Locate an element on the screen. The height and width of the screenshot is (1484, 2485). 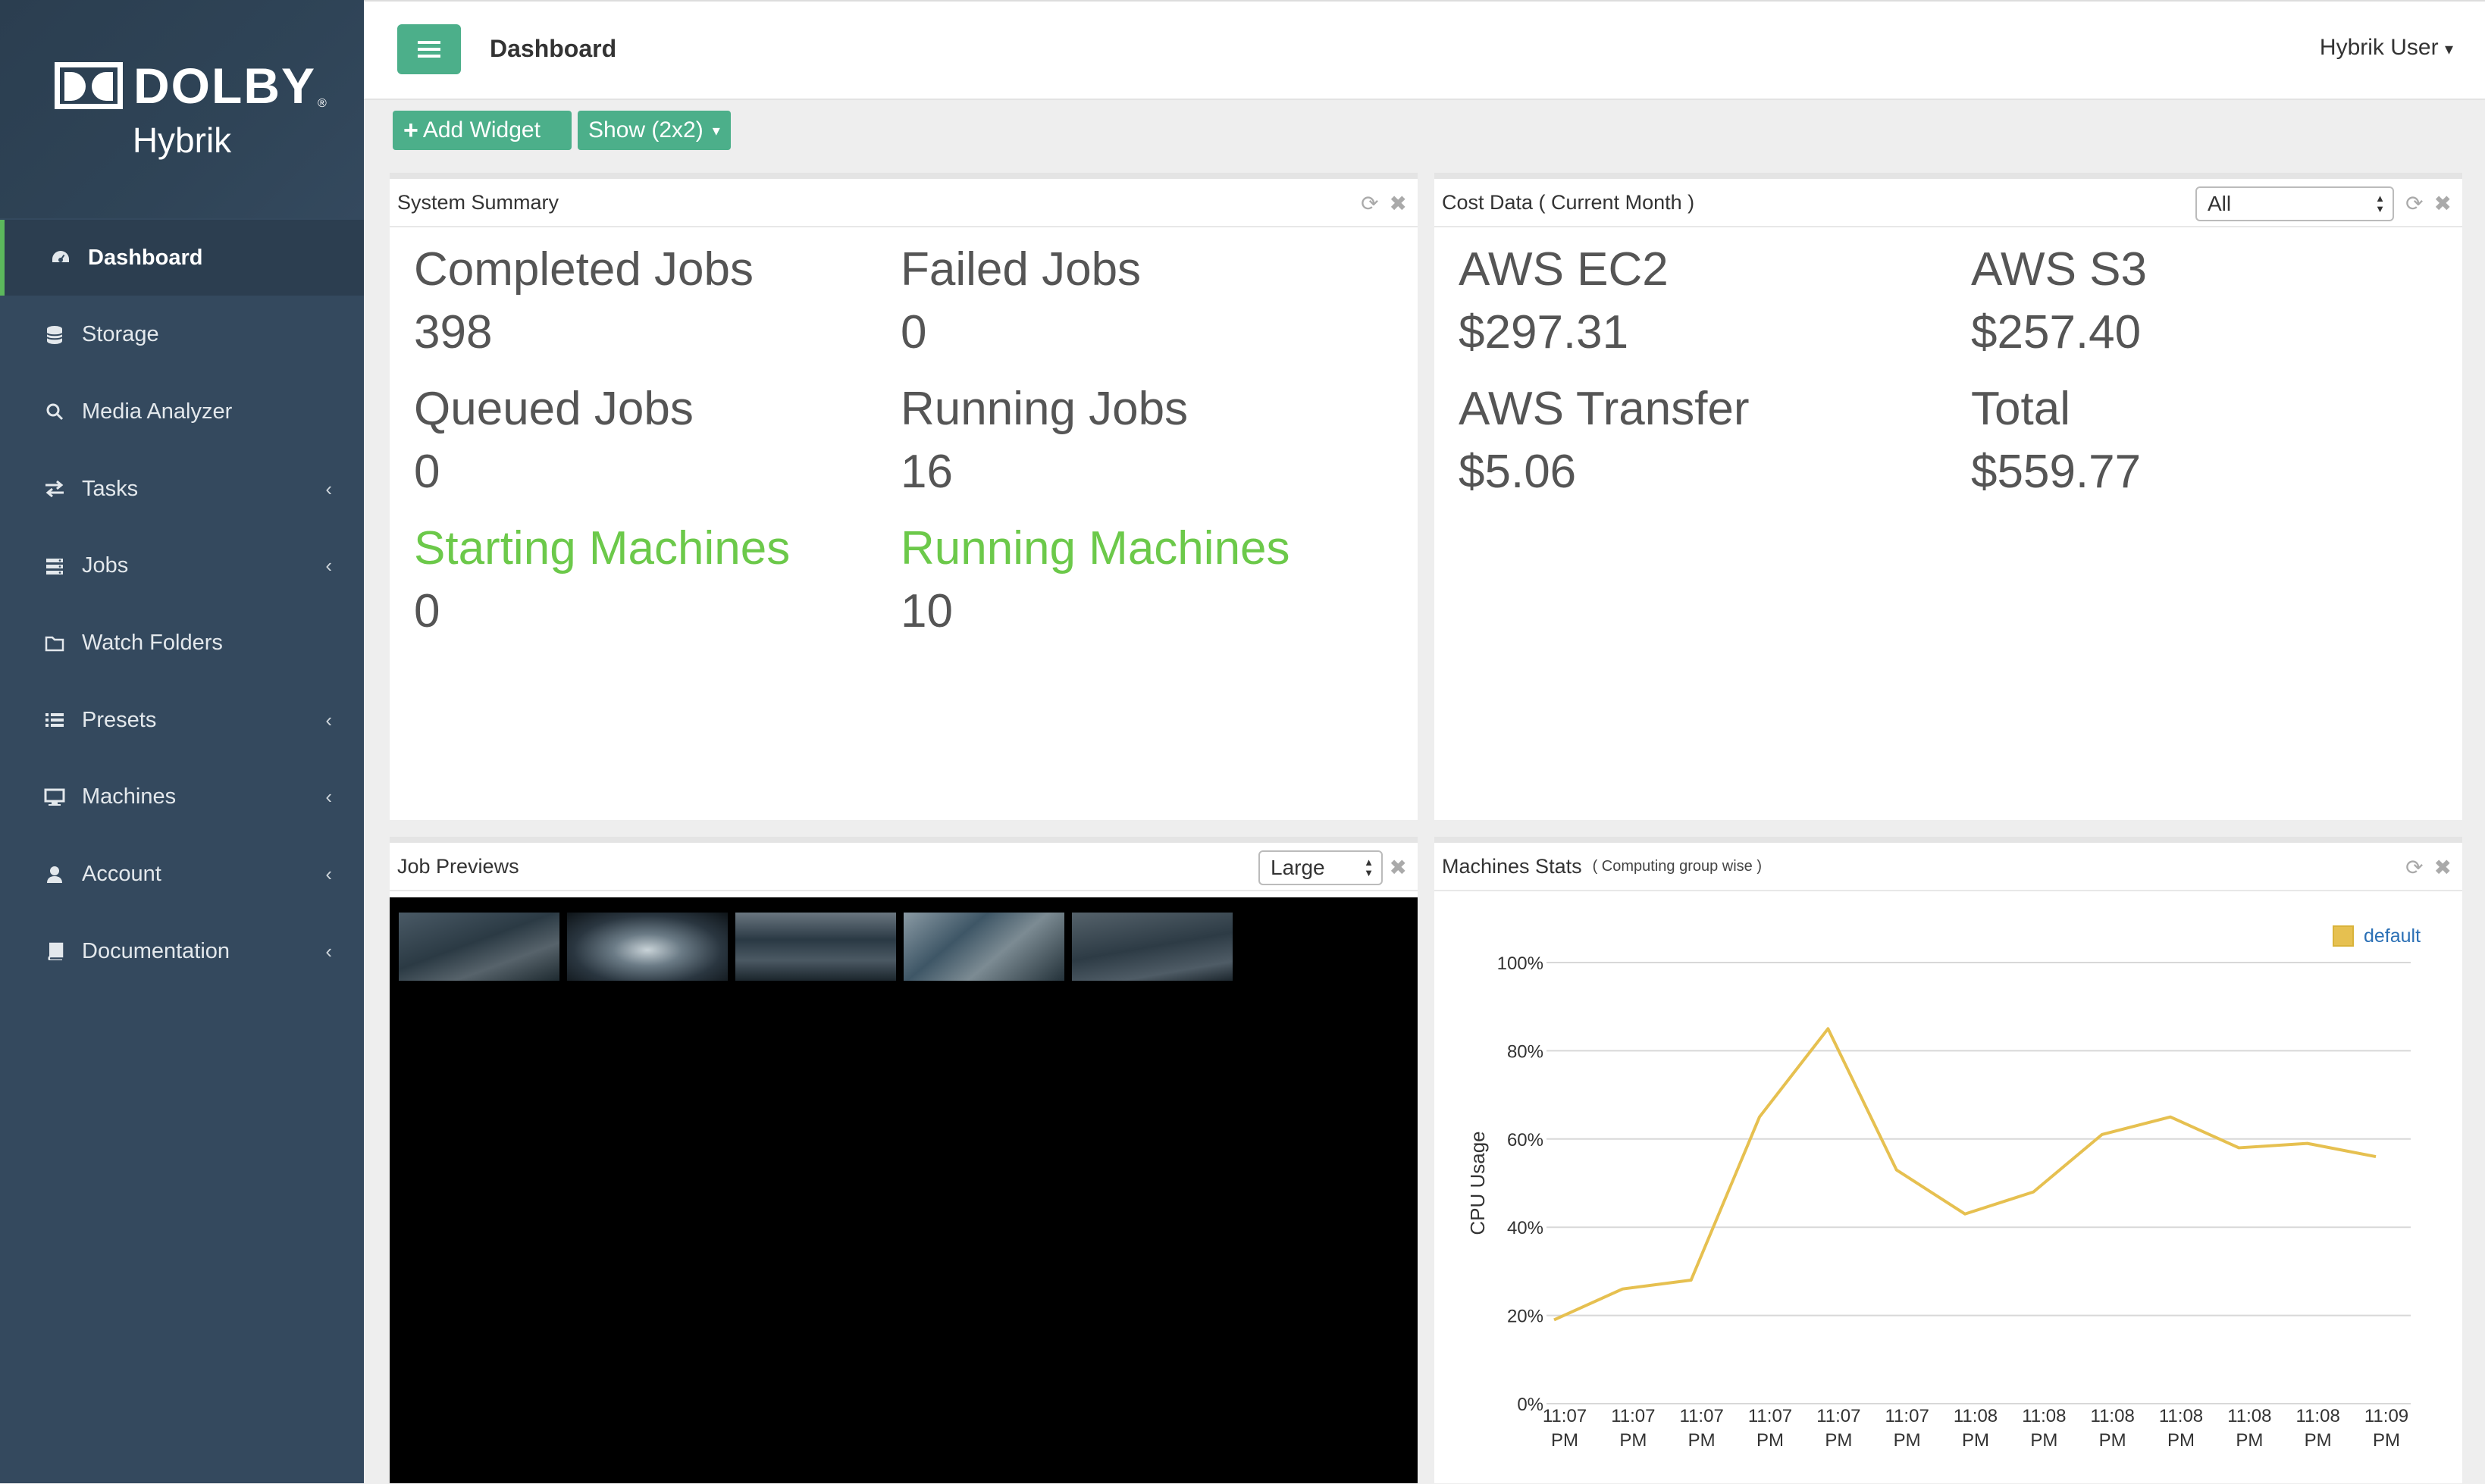
brand-area: DOLBY ® Hybrik is located at coordinates (182, 109).